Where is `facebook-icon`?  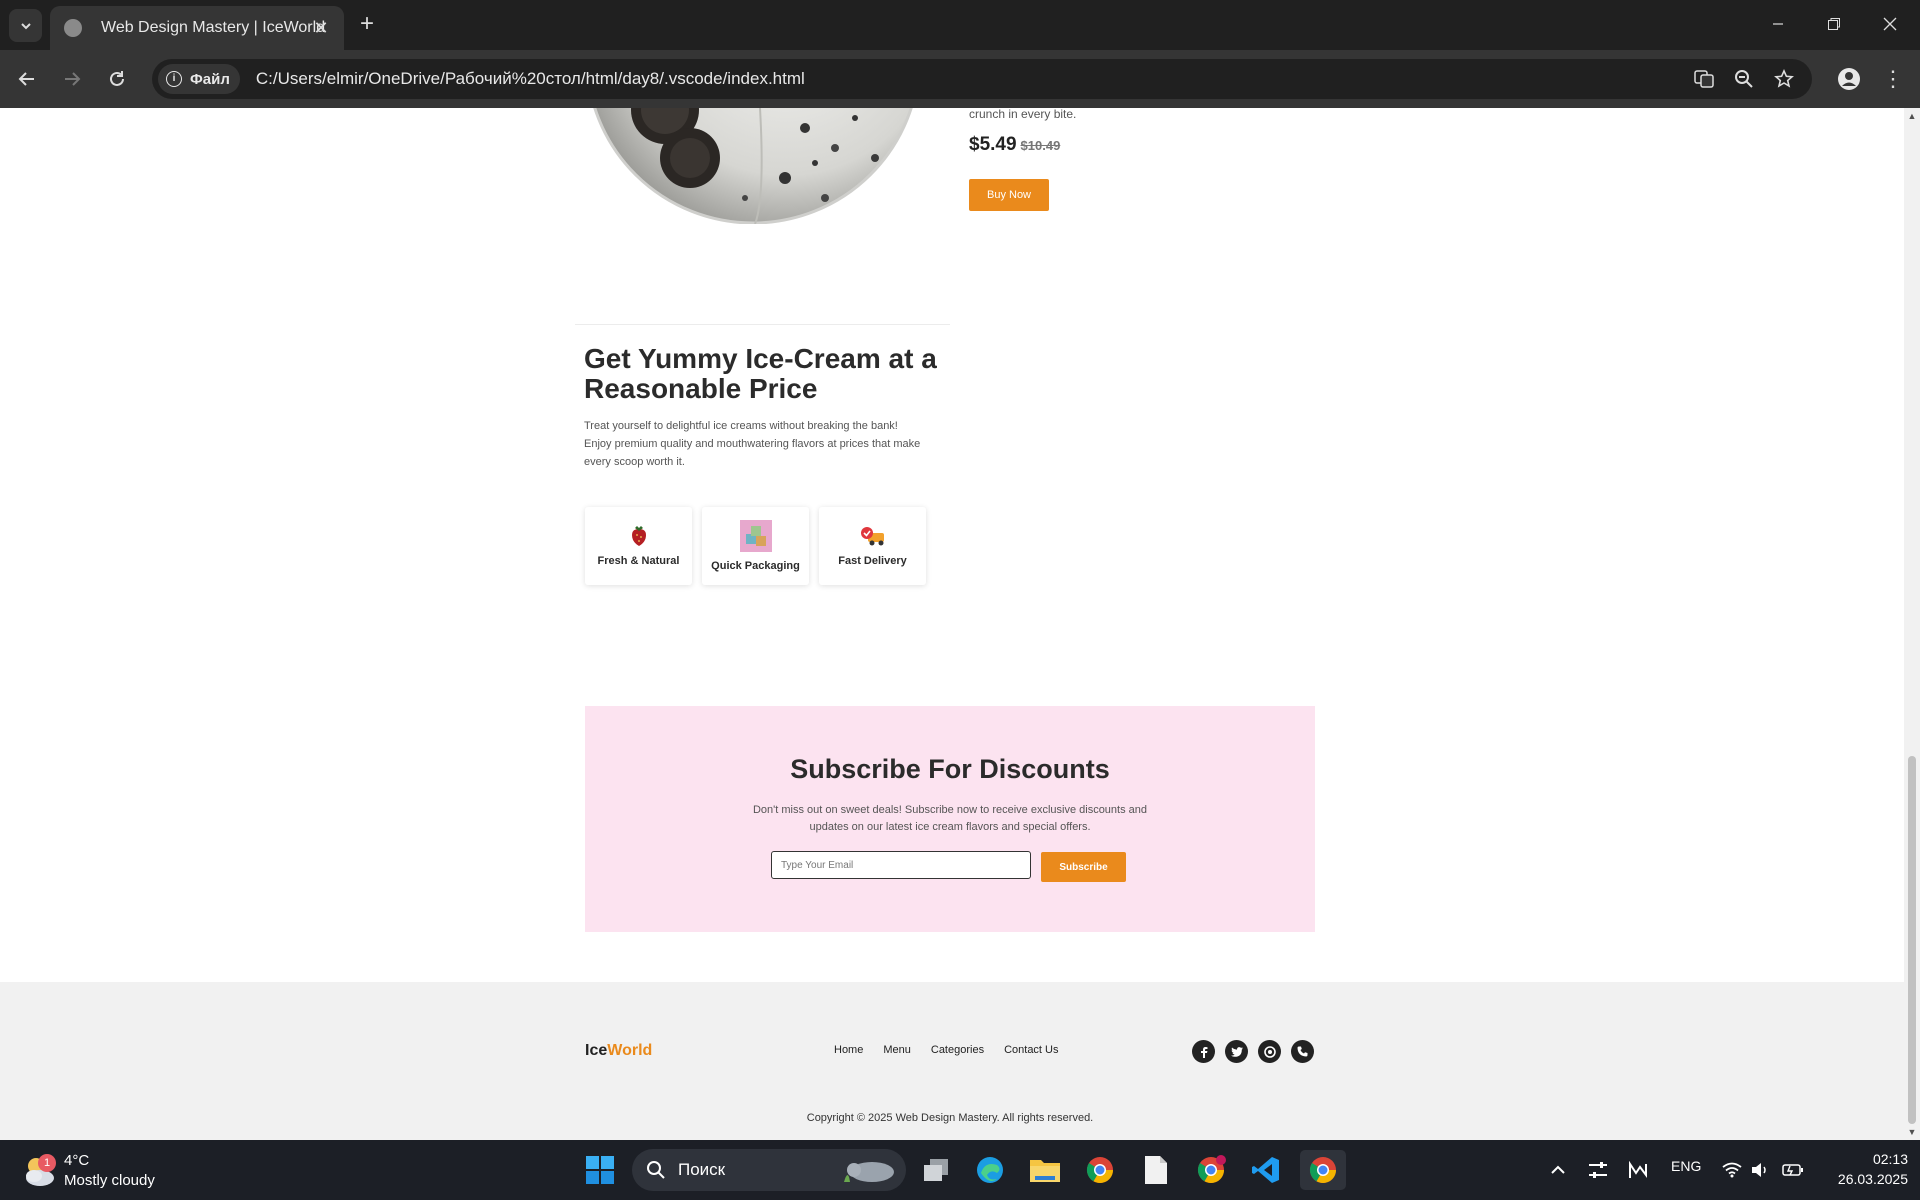
facebook-icon is located at coordinates (1203, 1051).